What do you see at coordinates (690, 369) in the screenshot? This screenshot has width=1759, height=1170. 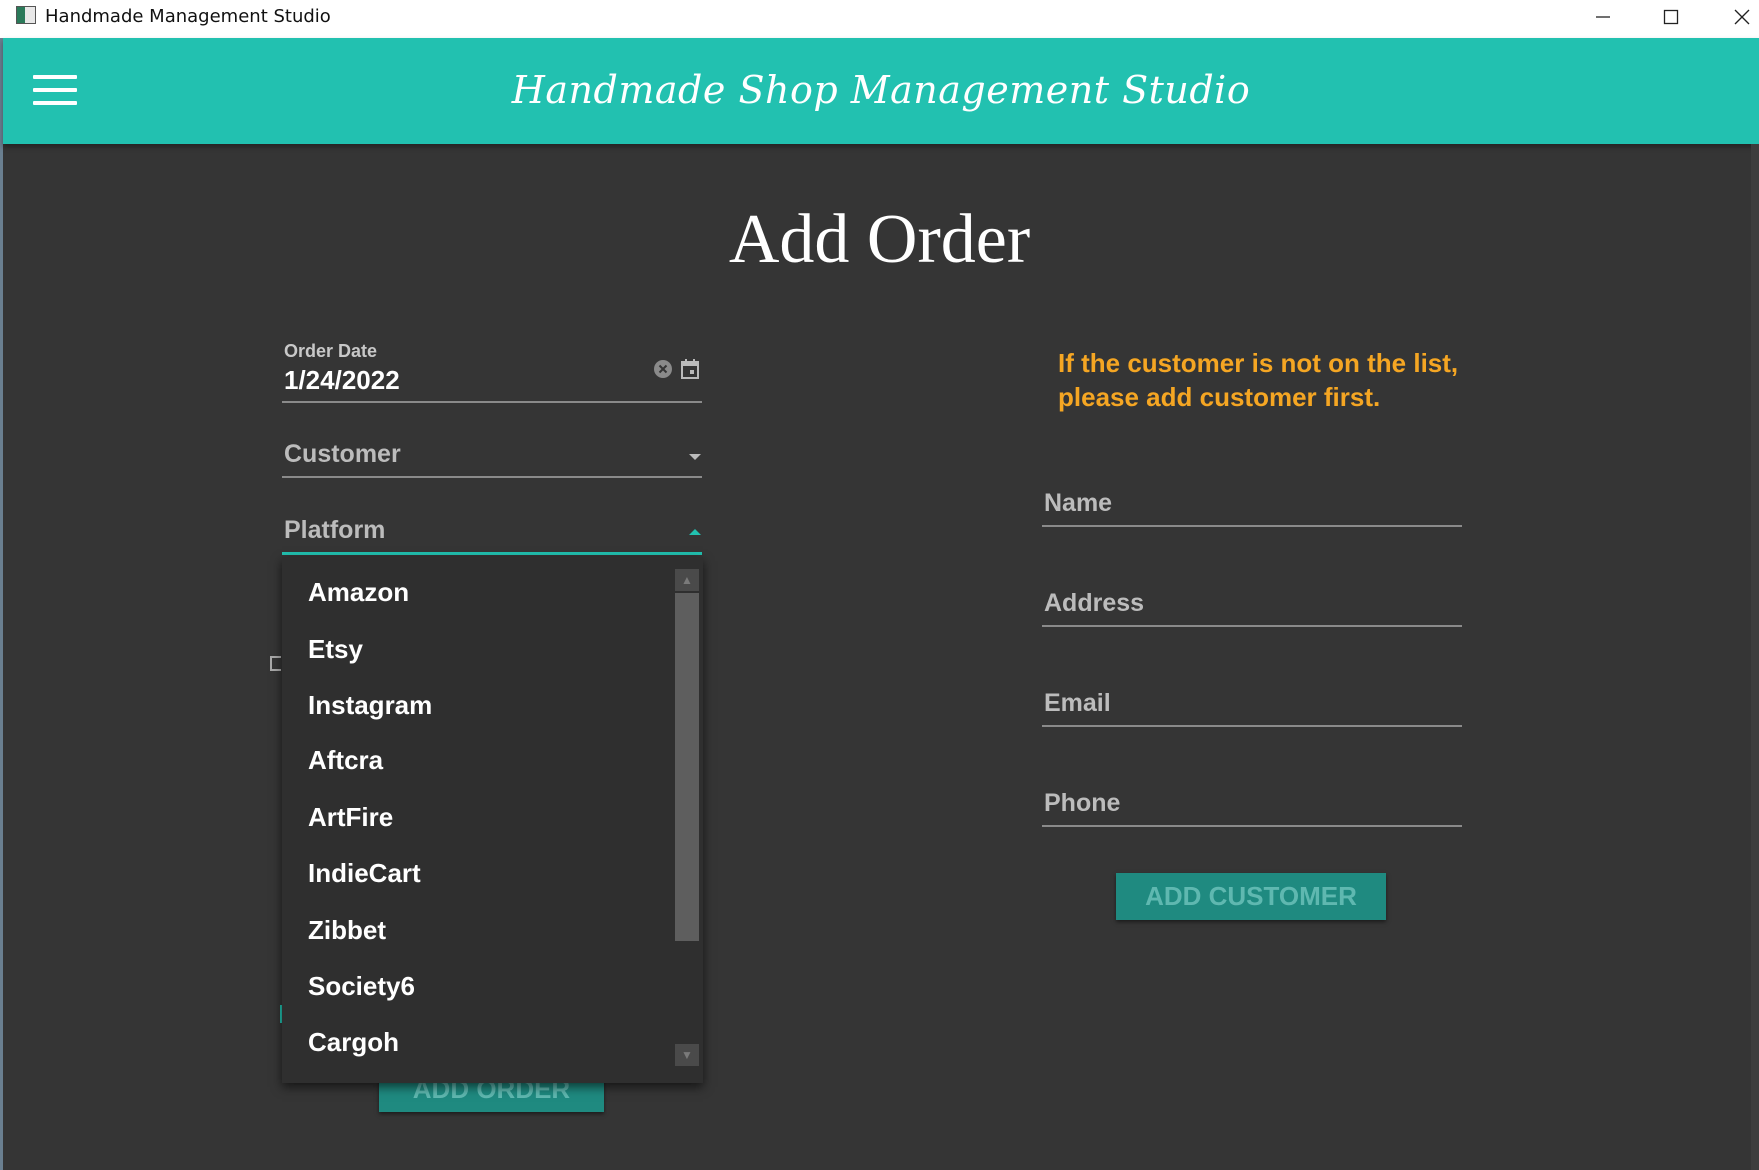 I see `calendar-icon` at bounding box center [690, 369].